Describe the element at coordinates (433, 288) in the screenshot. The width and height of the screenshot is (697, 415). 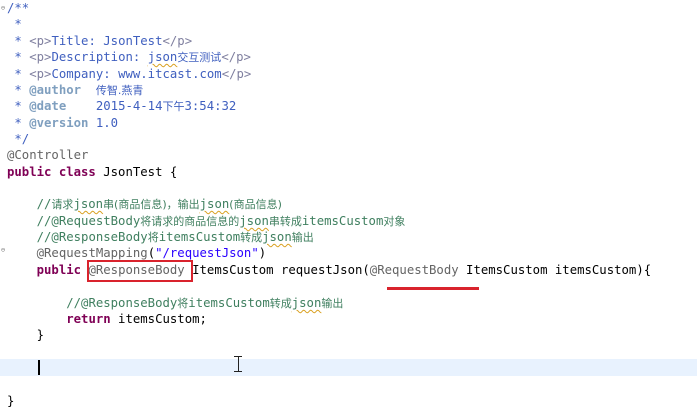
I see `request-body-highlight-underline` at that location.